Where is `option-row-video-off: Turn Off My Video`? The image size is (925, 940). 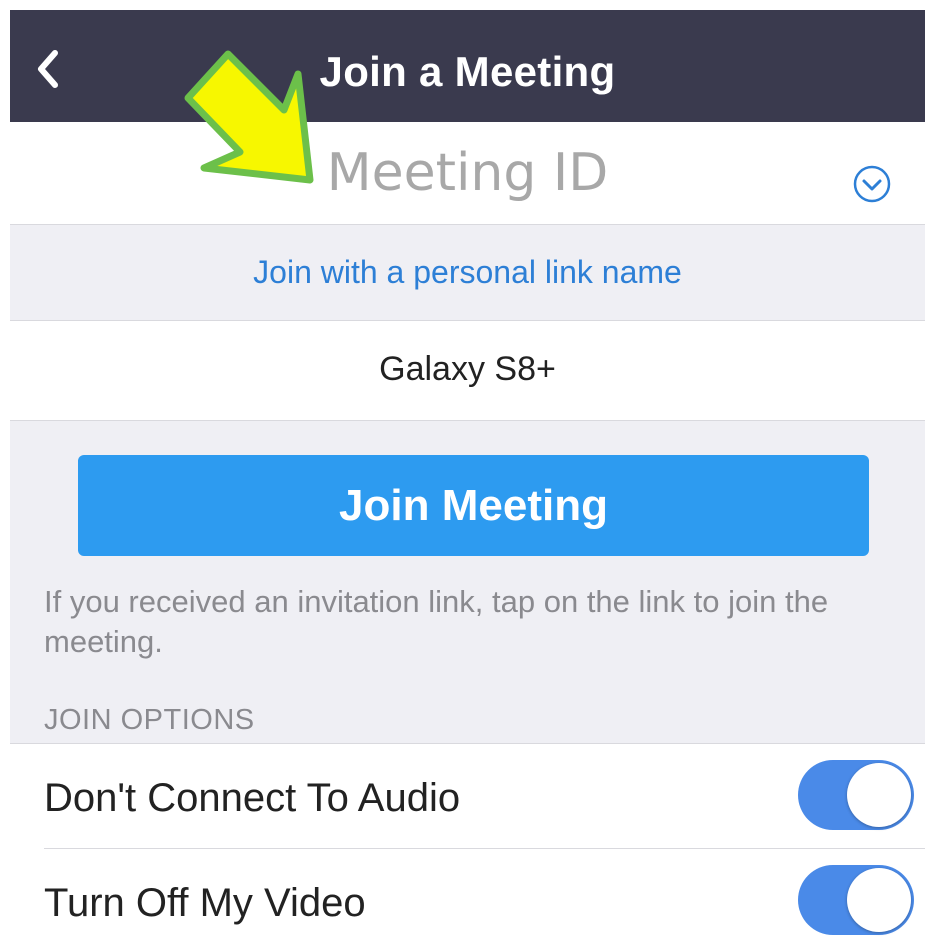 option-row-video-off: Turn Off My Video is located at coordinates (467, 894).